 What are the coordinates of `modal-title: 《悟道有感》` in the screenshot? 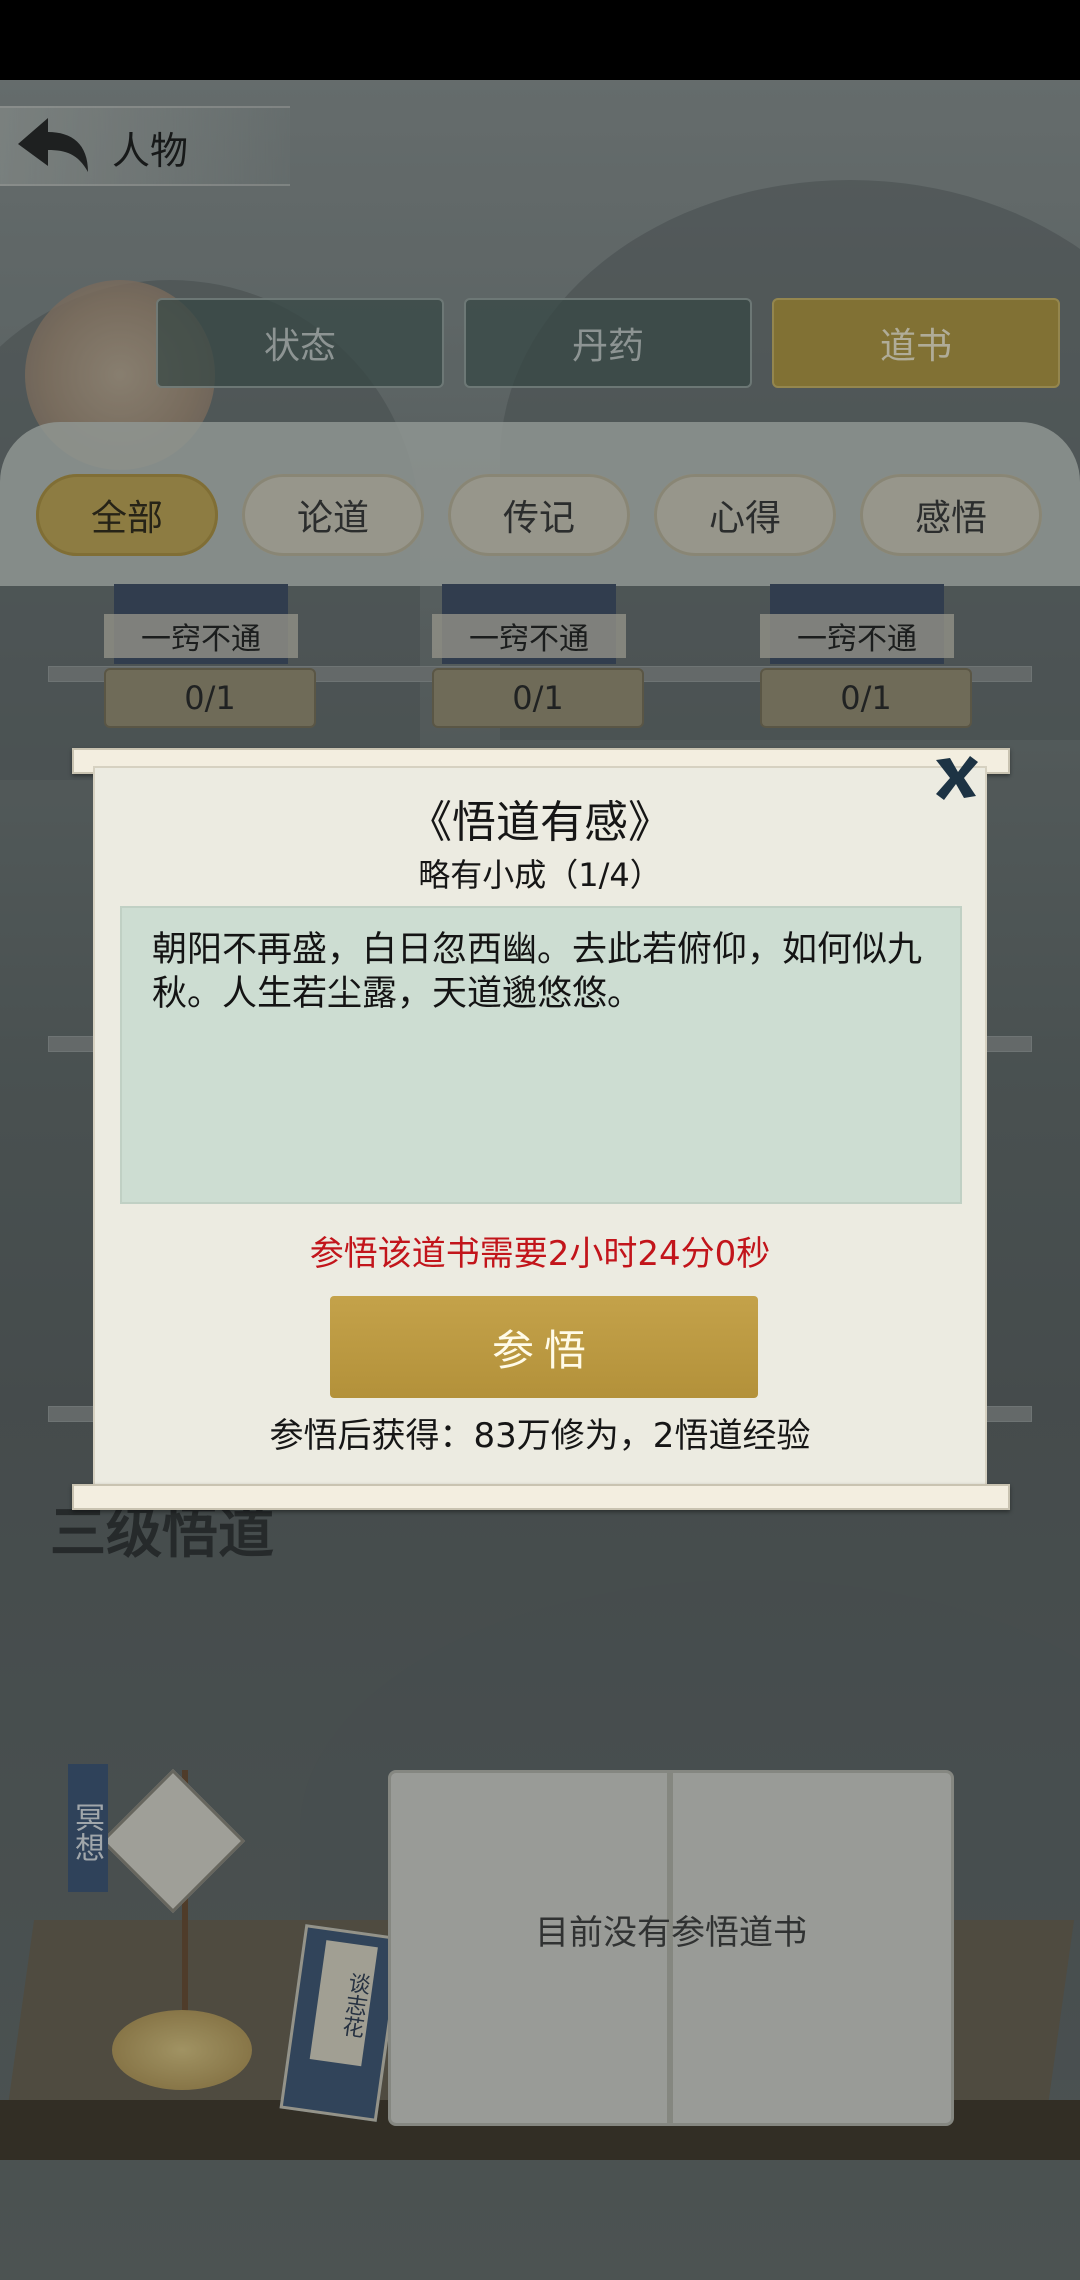 It's located at (540, 822).